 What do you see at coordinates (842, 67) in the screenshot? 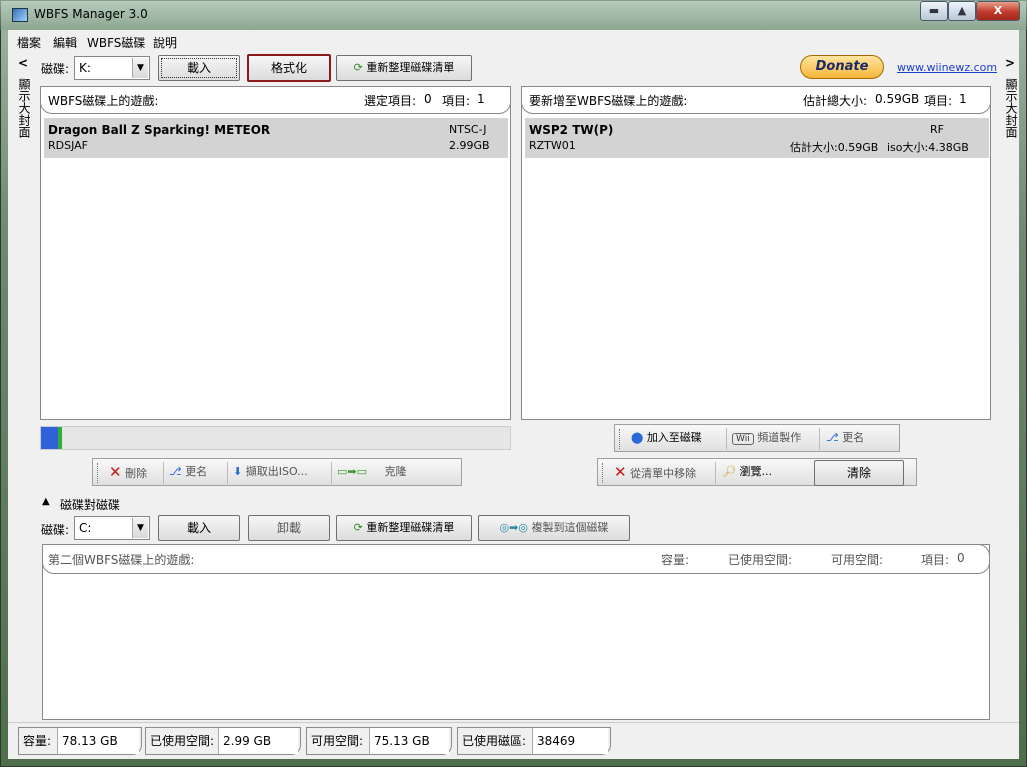
I see `donate-button: Donate` at bounding box center [842, 67].